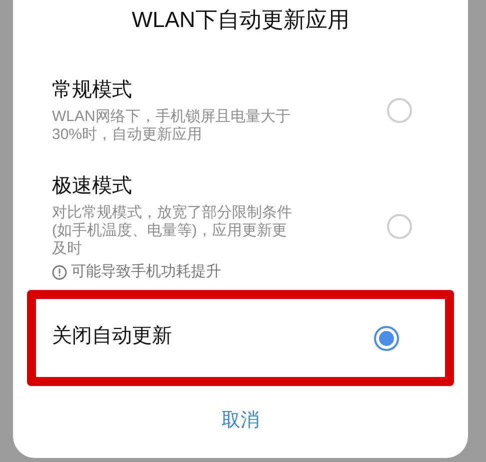  What do you see at coordinates (172, 126) in the screenshot?
I see `option-description: WLAN网络下，手机锁屏且电量大于30%时，自动更新应用` at bounding box center [172, 126].